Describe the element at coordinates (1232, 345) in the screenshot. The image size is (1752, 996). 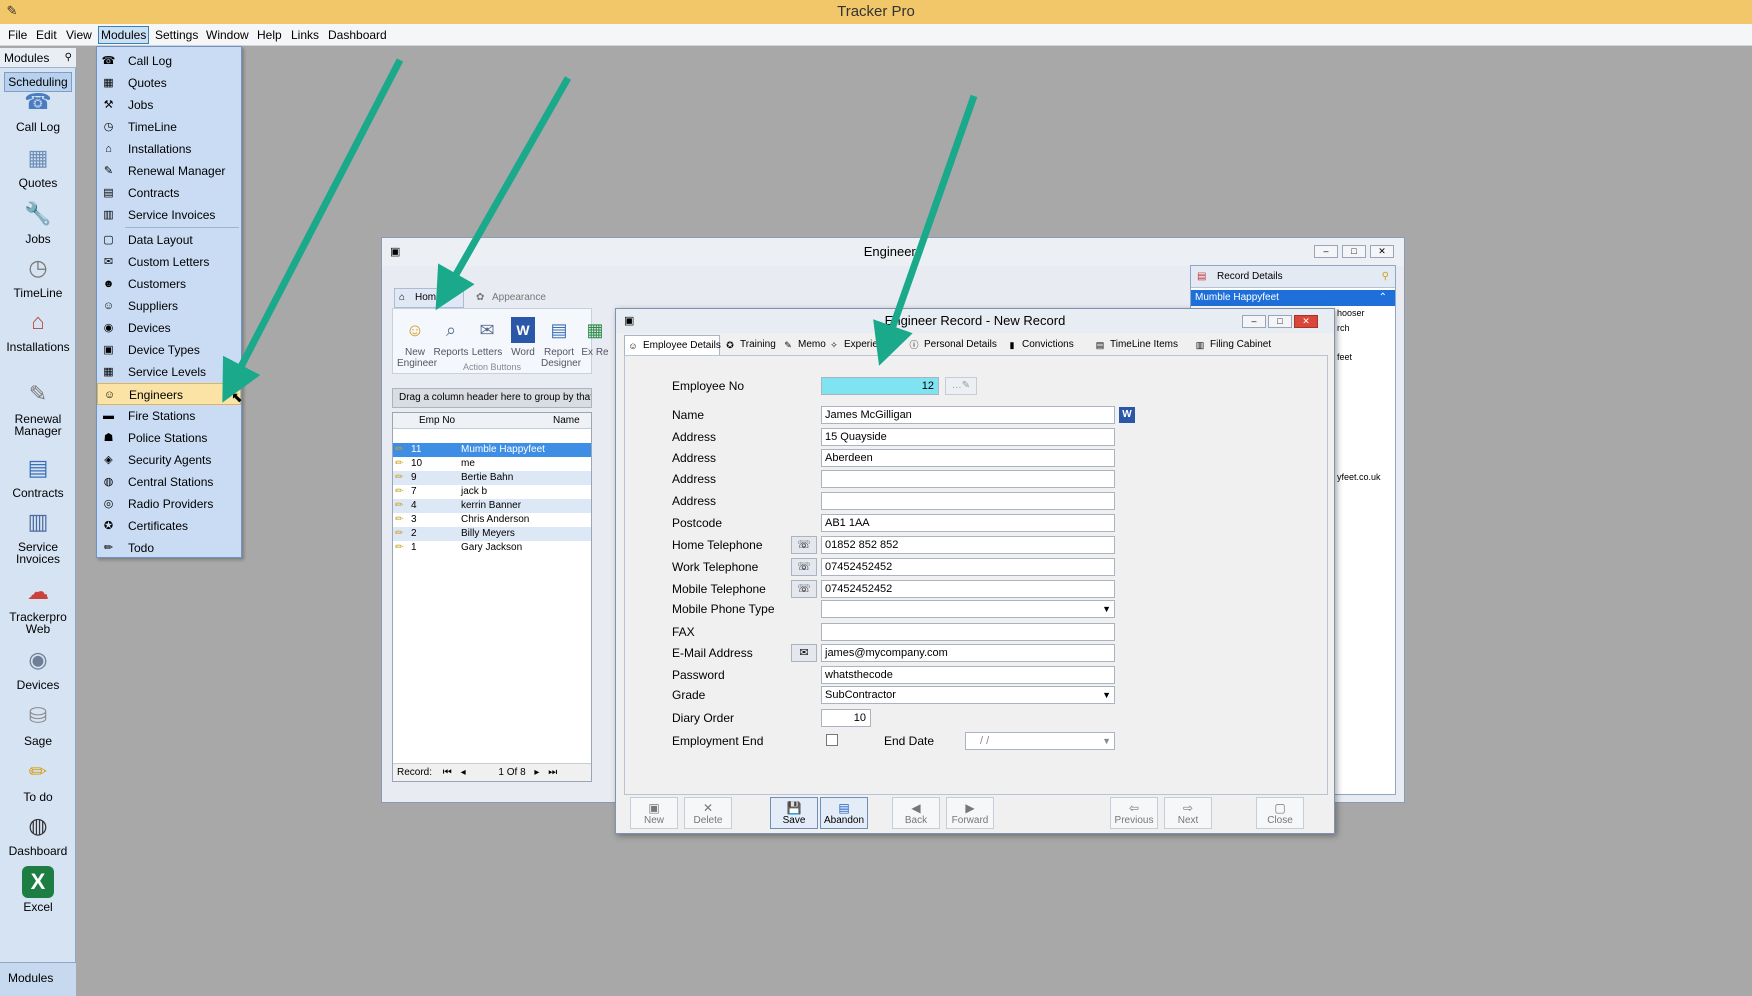
I see `tab-filing-cabinet: ▥ Filing Cabinet` at that location.